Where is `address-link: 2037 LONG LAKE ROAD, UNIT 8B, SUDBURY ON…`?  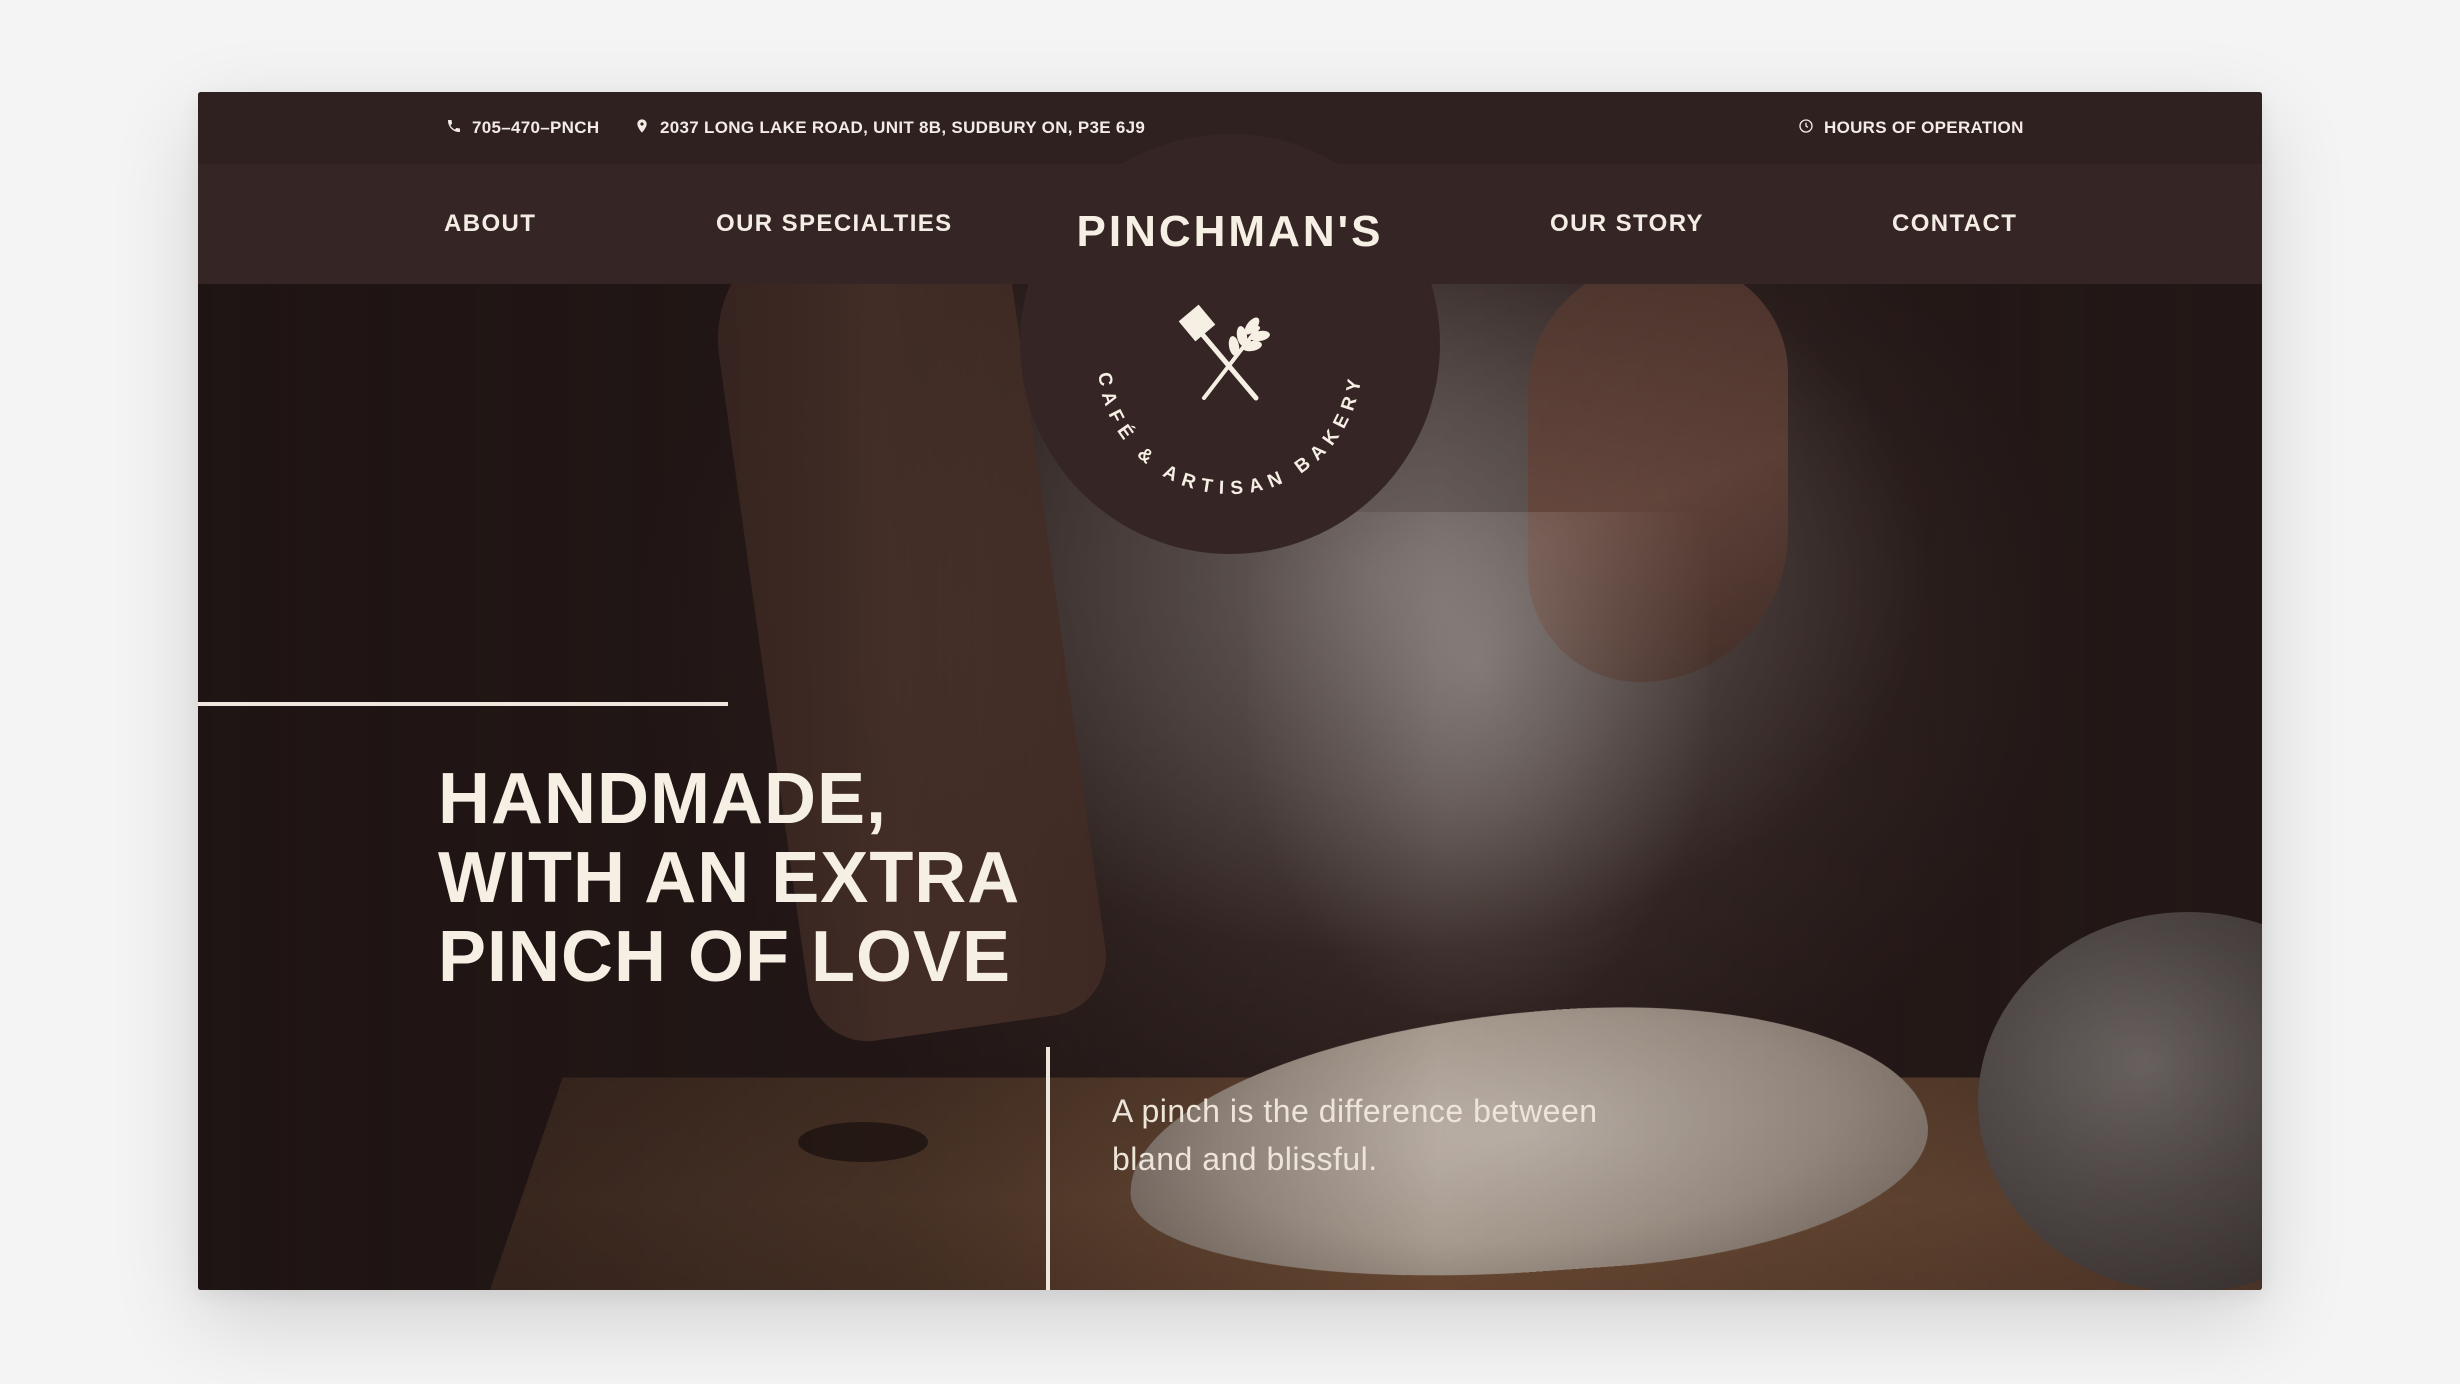 address-link: 2037 LONG LAKE ROAD, UNIT 8B, SUDBURY ON… is located at coordinates (889, 128).